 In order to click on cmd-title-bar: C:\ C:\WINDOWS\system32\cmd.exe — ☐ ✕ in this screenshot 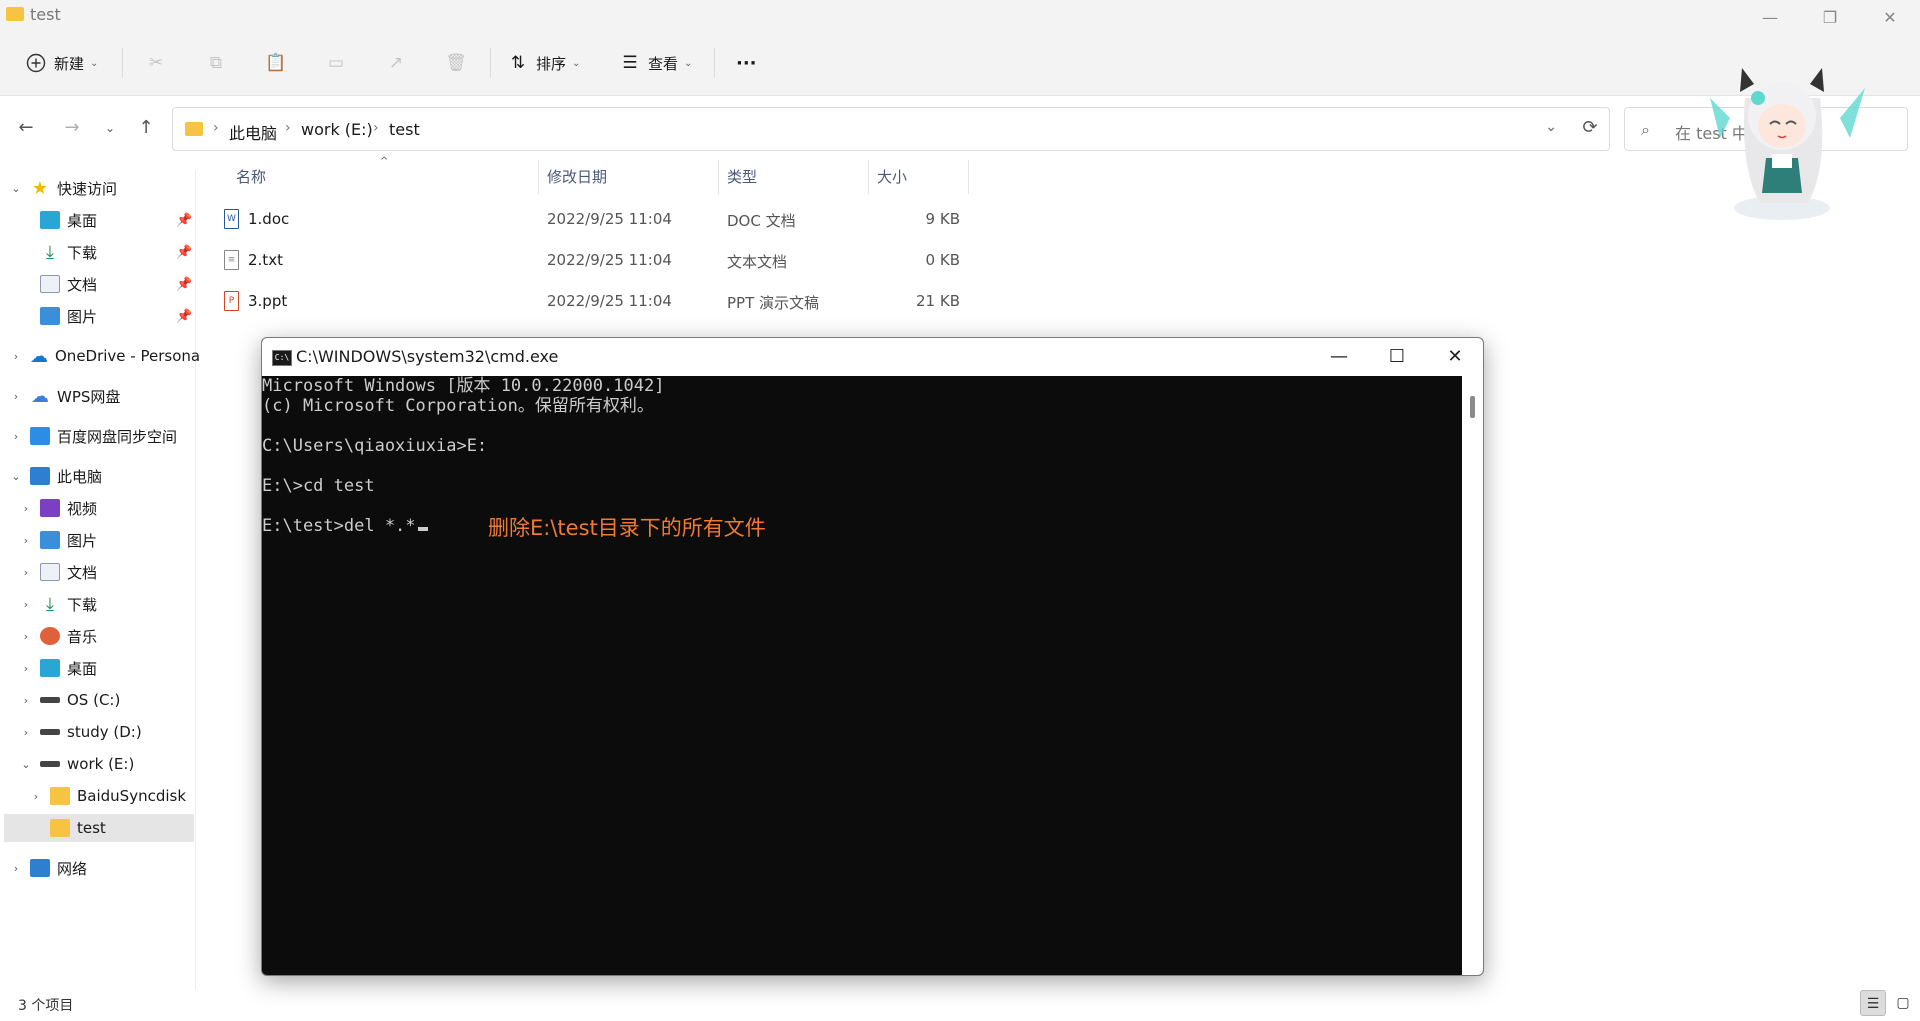, I will do `click(872, 357)`.